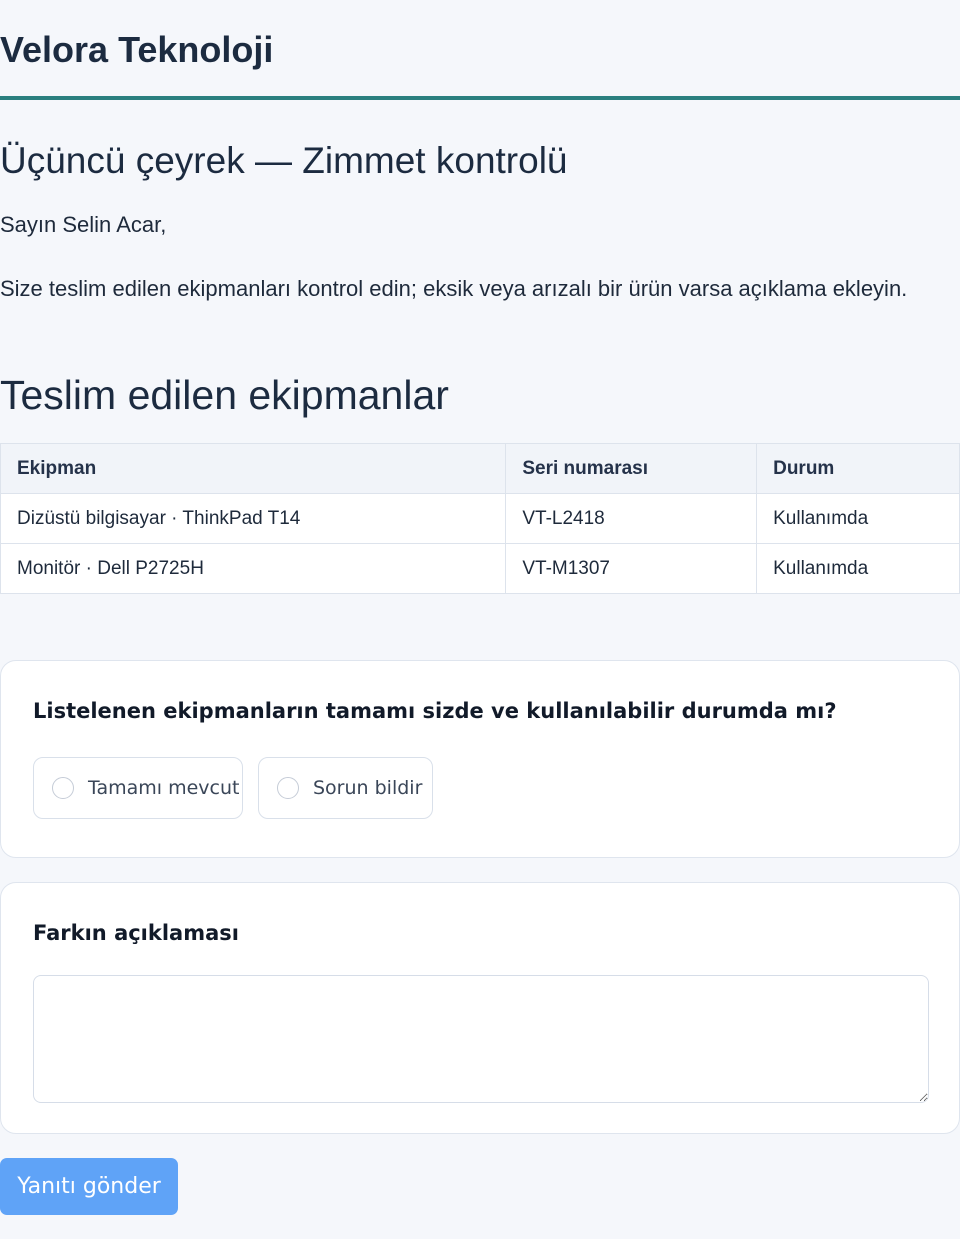 This screenshot has height=1239, width=960. I want to click on note-label: Farkın açıklaması, so click(136, 933).